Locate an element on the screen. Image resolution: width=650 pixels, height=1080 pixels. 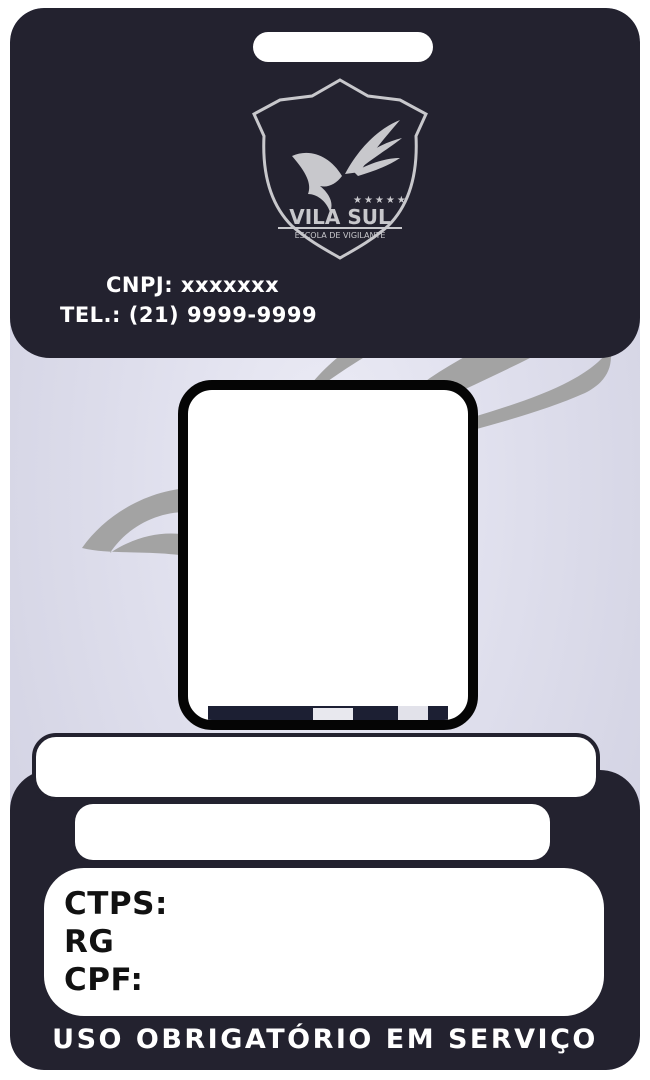
cpf-label: CPF: is located at coordinates (104, 980).